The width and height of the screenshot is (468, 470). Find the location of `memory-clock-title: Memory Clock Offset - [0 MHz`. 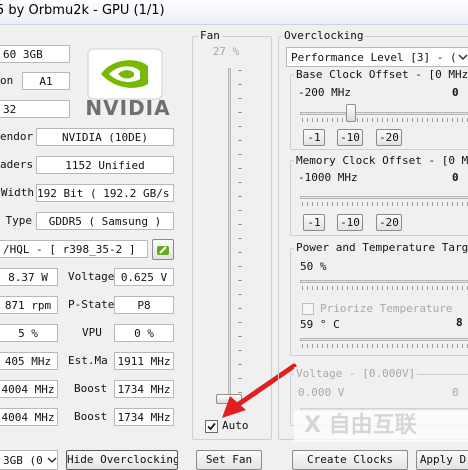

memory-clock-title: Memory Clock Offset - [0 MHz is located at coordinates (381, 160).